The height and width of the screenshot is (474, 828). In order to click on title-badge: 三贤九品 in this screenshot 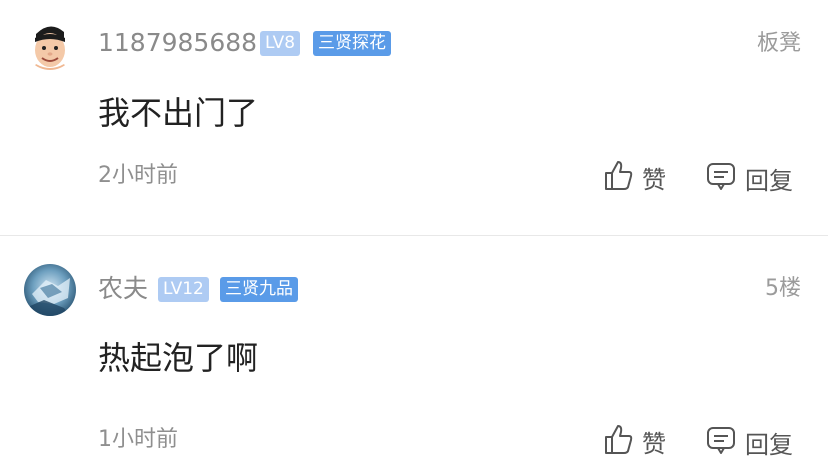, I will do `click(259, 289)`.